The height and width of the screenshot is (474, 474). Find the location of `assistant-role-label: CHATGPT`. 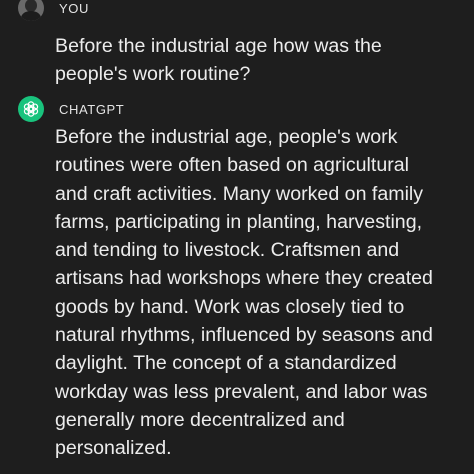

assistant-role-label: CHATGPT is located at coordinates (92, 109).